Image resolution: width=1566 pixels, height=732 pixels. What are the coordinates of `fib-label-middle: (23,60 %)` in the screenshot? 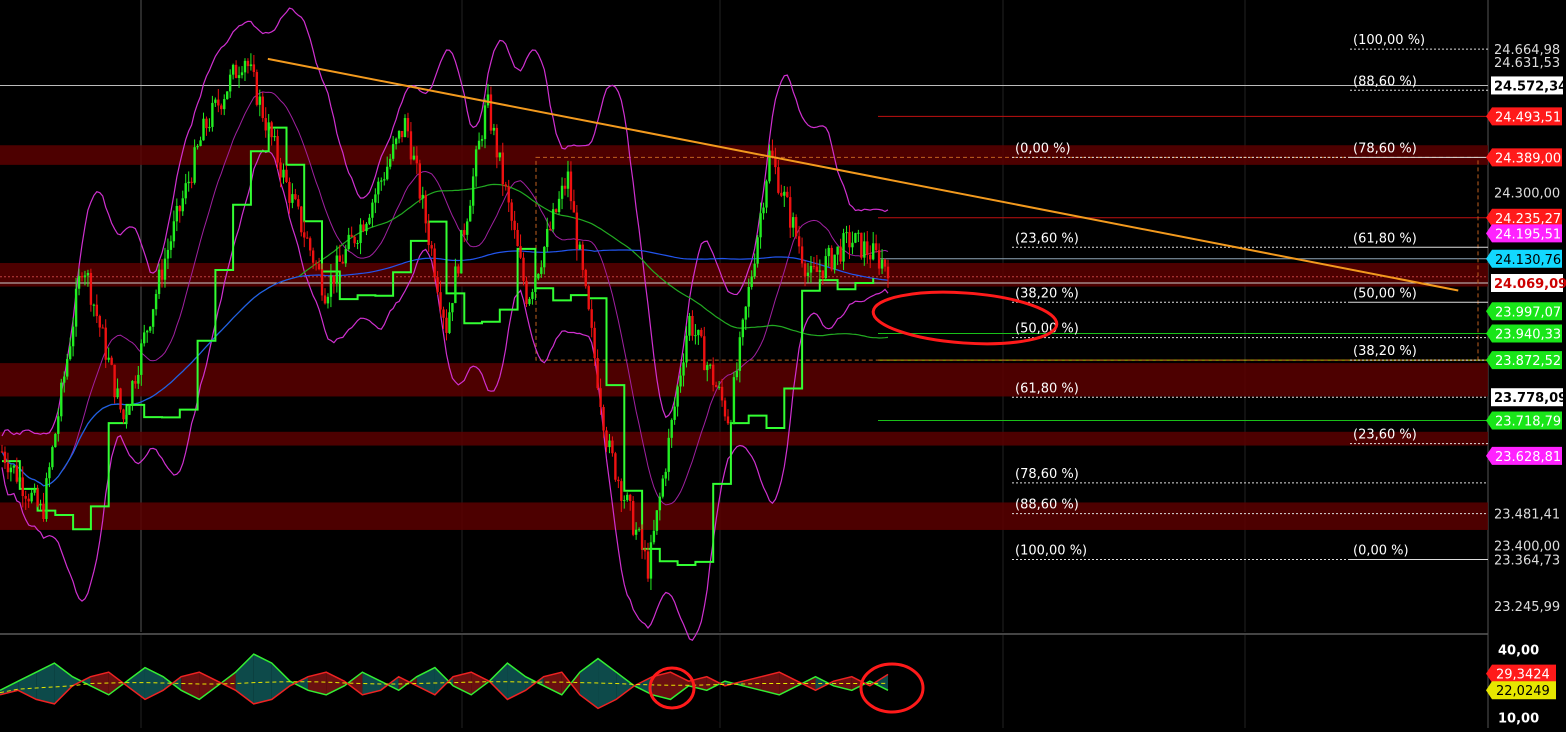 It's located at (1047, 238).